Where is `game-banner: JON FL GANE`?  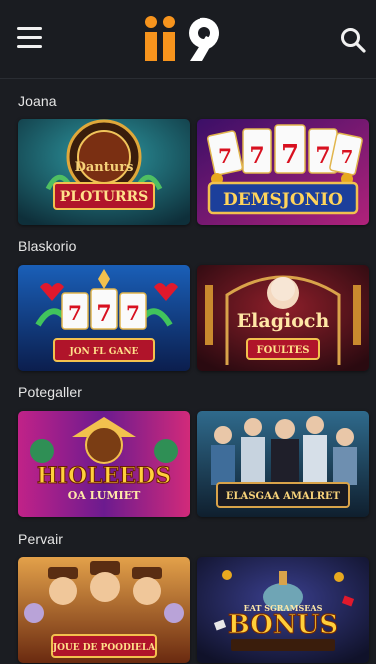
game-banner: JON FL GANE is located at coordinates (103, 352).